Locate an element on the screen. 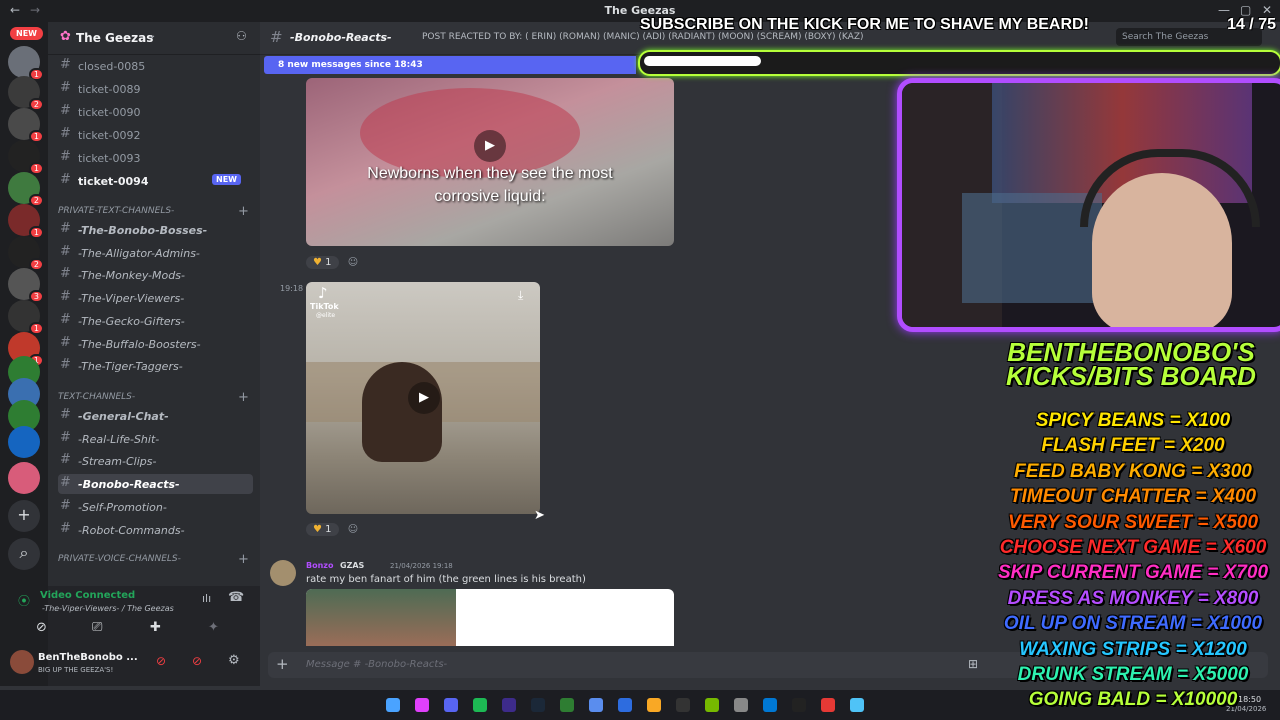 This screenshot has width=1280, height=720. server-icon: 3 is located at coordinates (26, 285).